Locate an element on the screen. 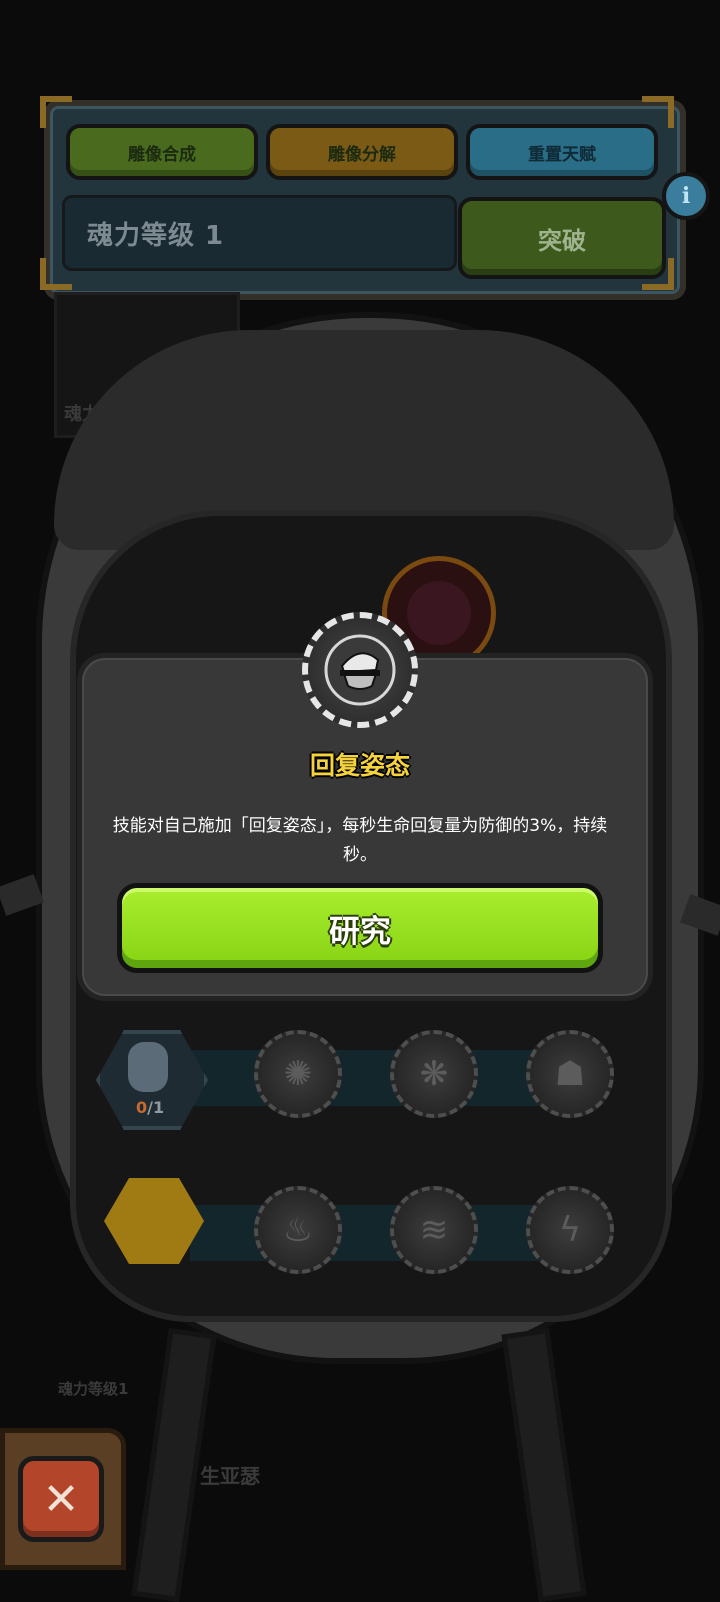 This screenshot has width=720, height=1602. frame-leg-right is located at coordinates (544, 1464).